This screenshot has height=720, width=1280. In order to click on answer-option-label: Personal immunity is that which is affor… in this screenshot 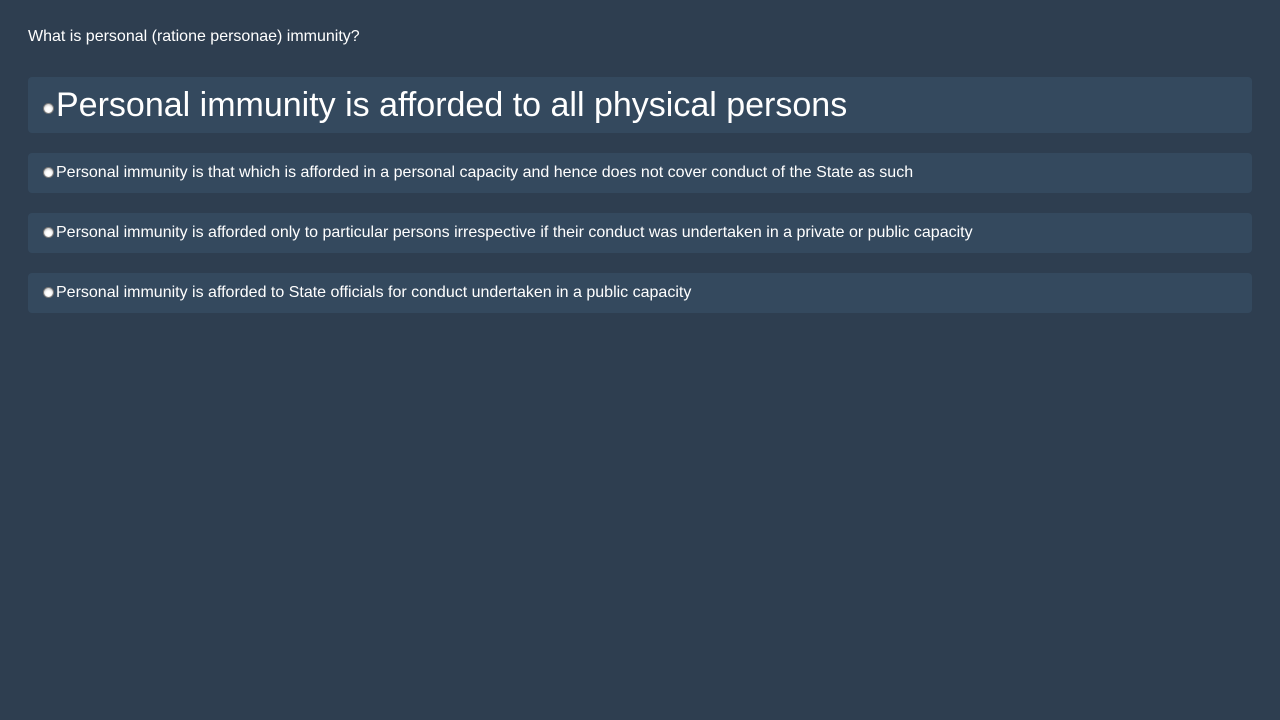, I will do `click(485, 172)`.